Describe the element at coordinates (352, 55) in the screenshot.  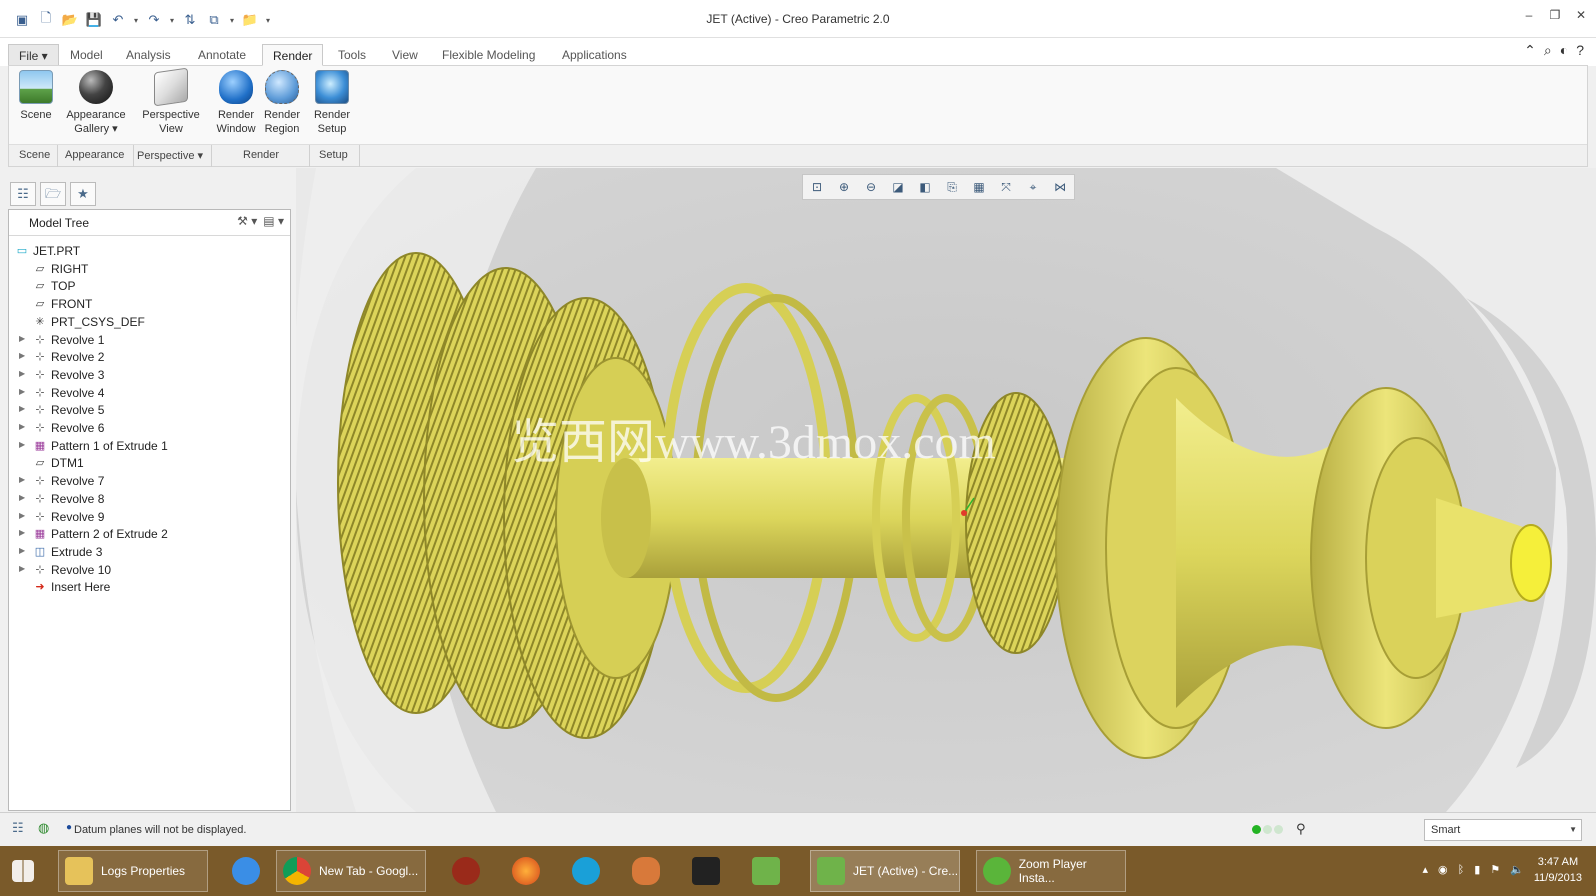
I see `tab-tools: Tools` at that location.